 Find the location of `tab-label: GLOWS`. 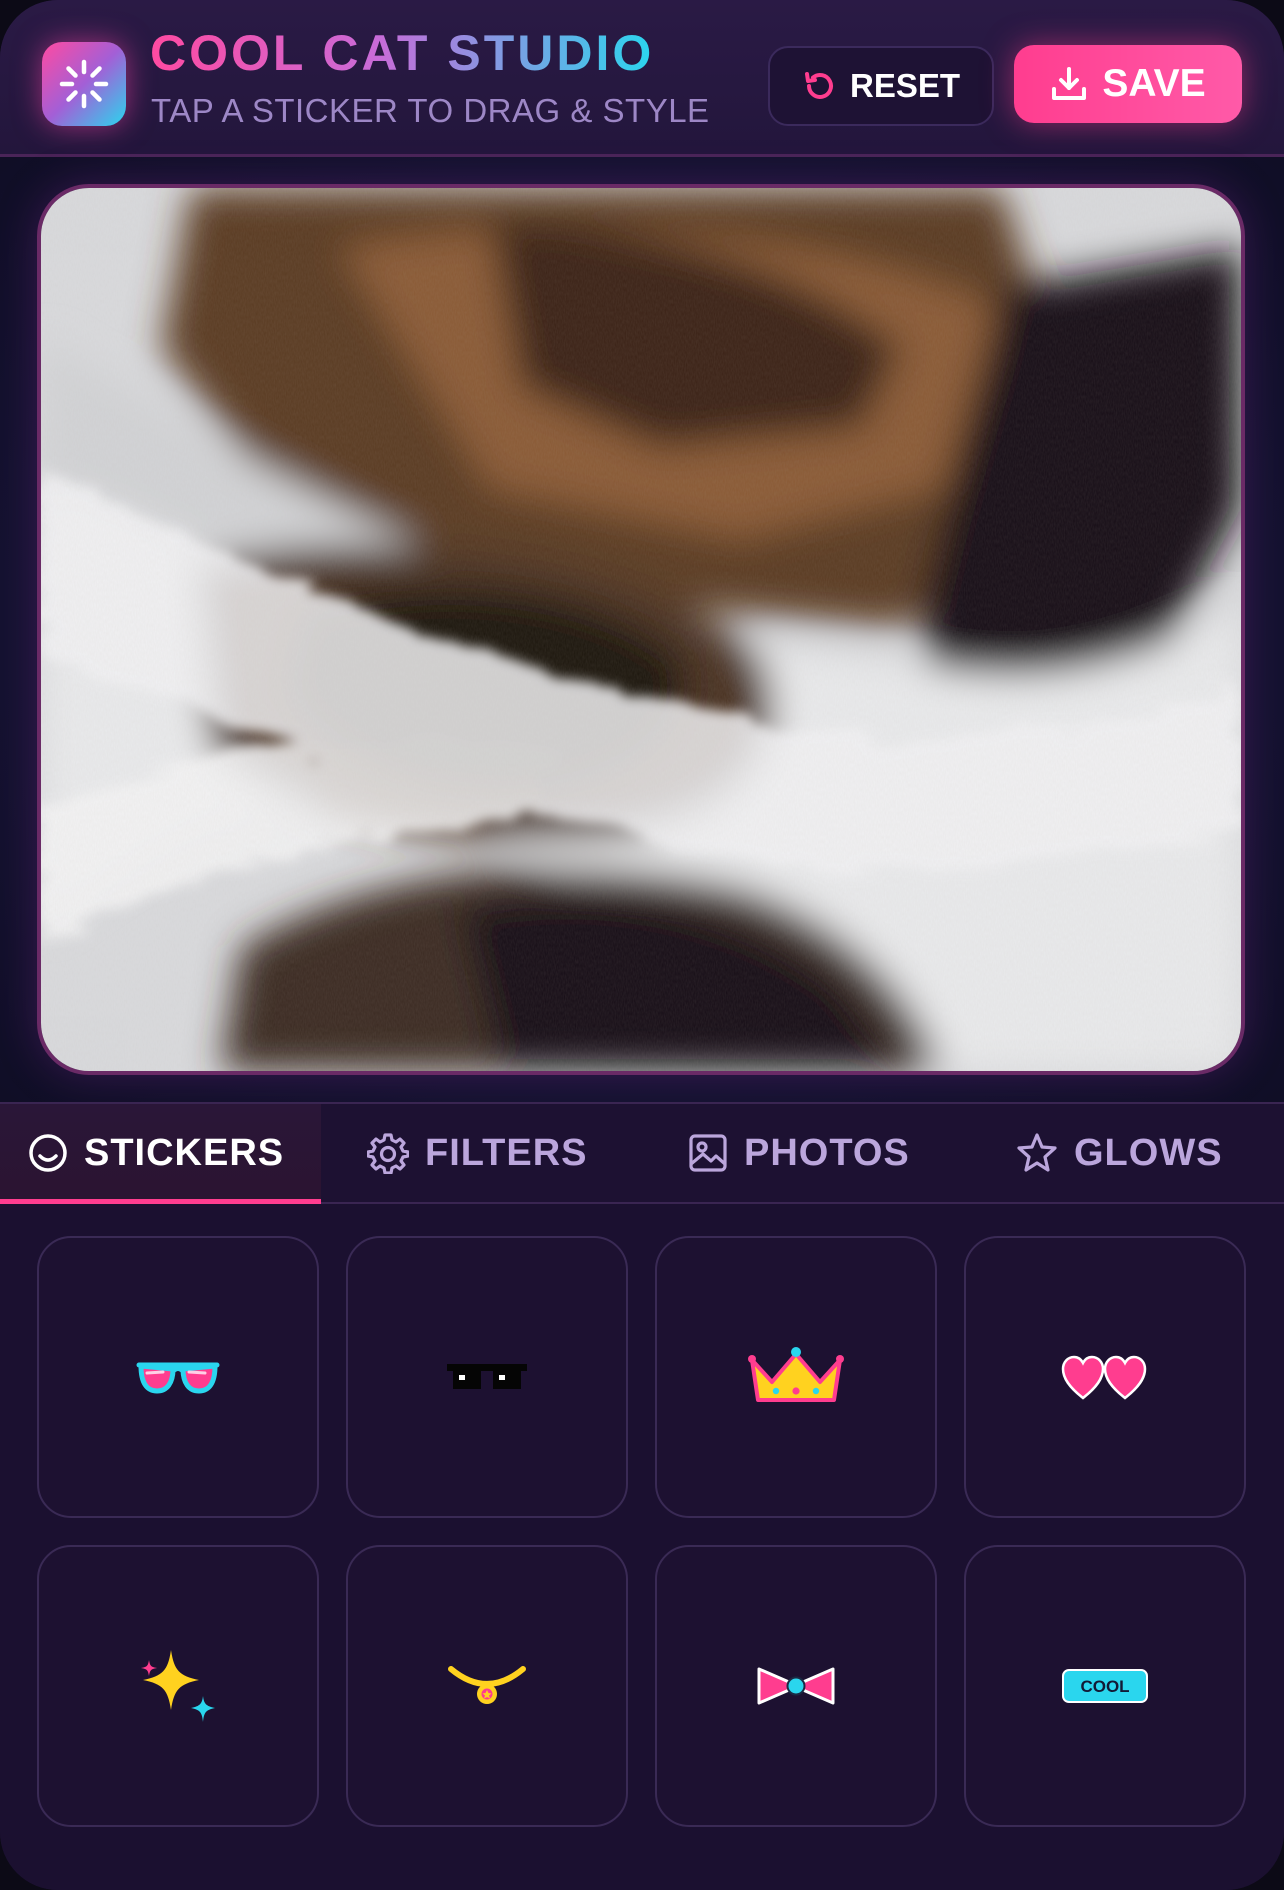

tab-label: GLOWS is located at coordinates (1148, 1152).